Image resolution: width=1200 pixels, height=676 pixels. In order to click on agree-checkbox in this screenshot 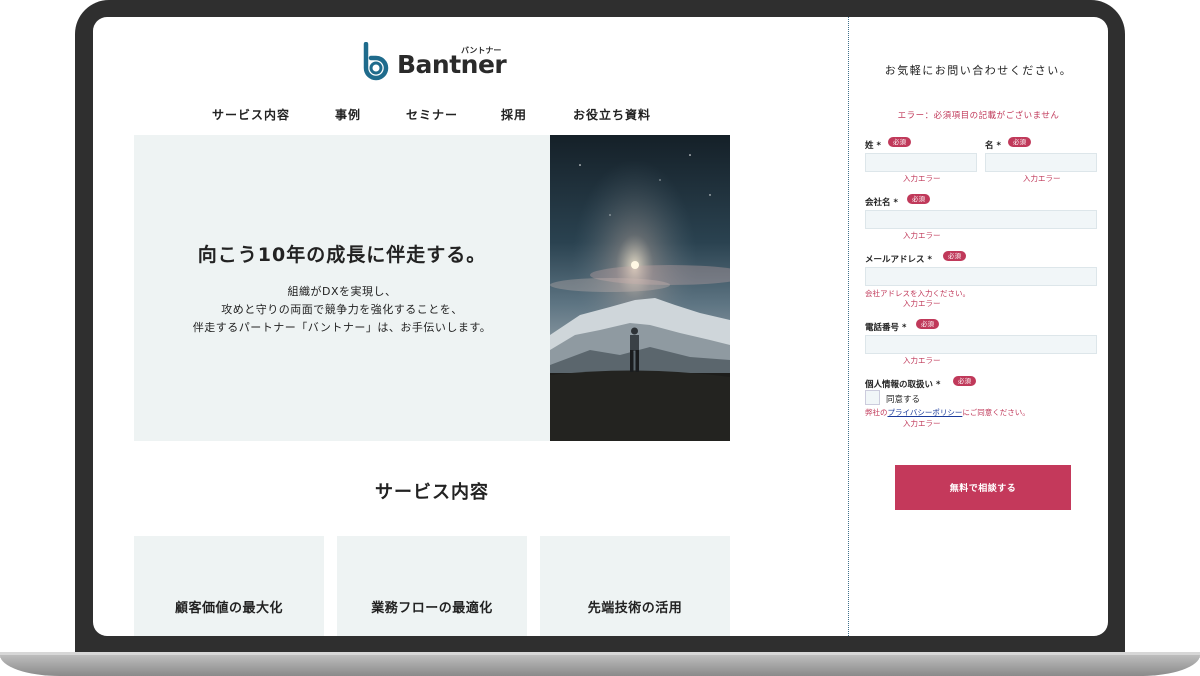, I will do `click(872, 397)`.